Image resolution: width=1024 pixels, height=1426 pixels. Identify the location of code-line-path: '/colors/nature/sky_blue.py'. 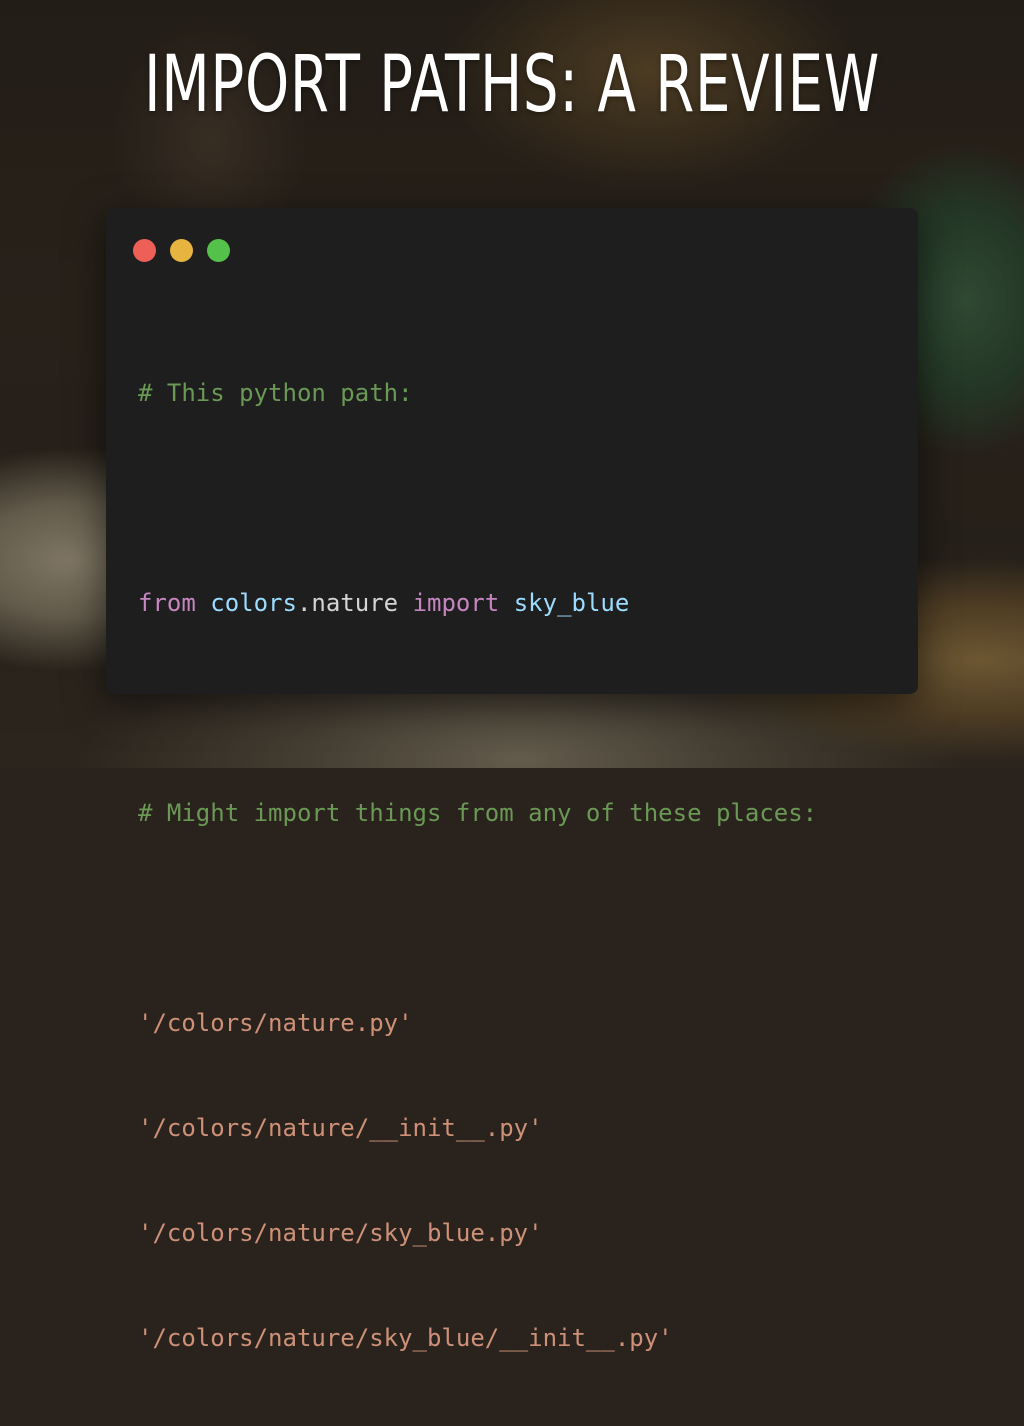
(477, 1233).